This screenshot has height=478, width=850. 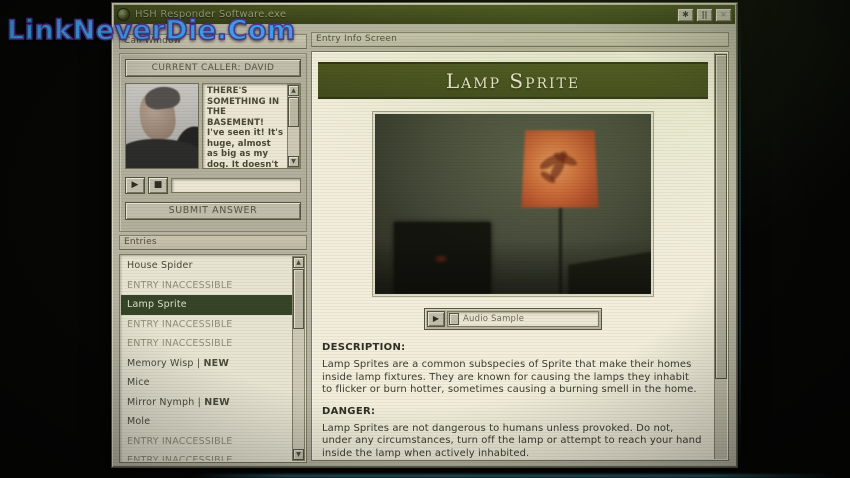 I want to click on entry-label: Lamp Sprite, so click(x=157, y=304).